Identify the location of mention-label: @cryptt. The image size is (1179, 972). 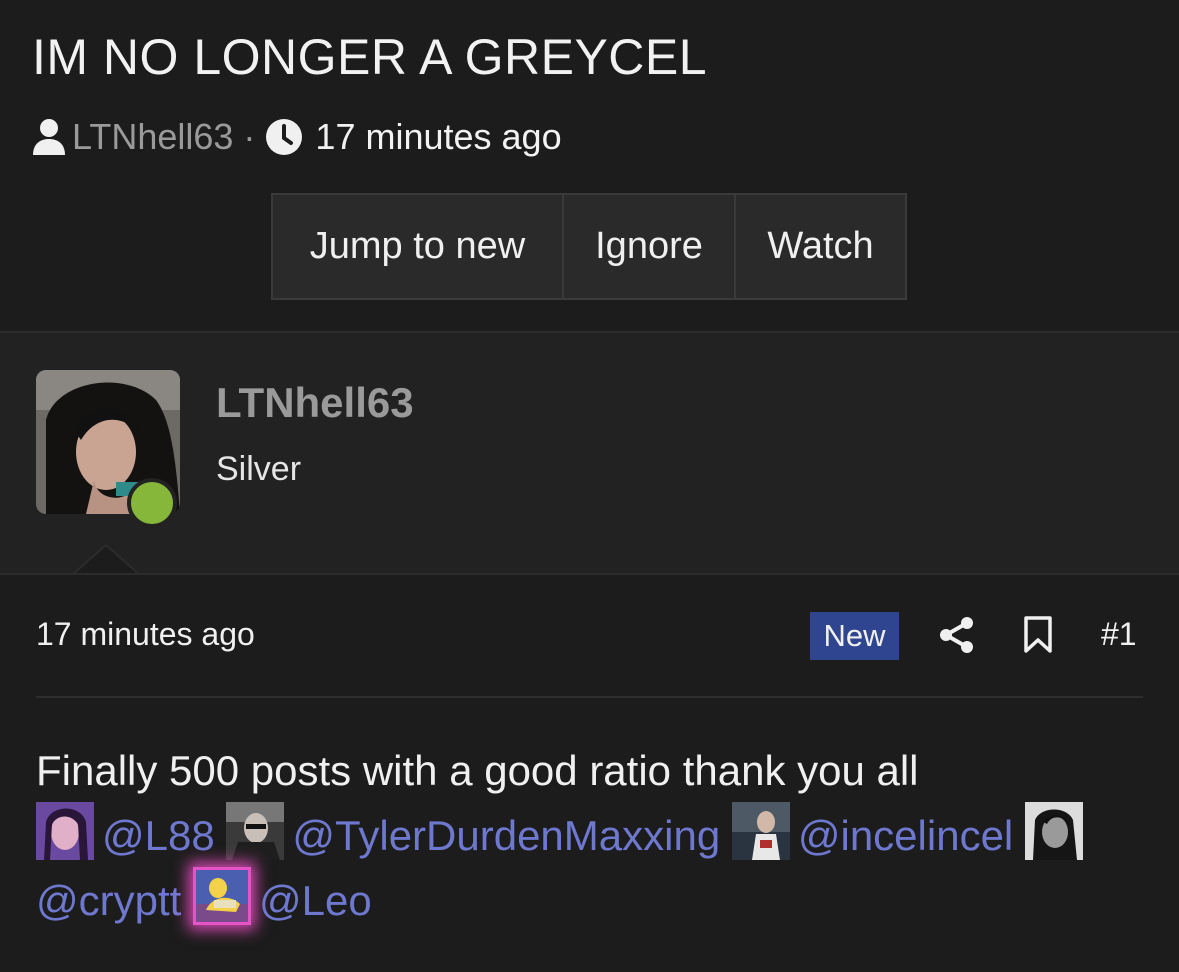
(108, 900).